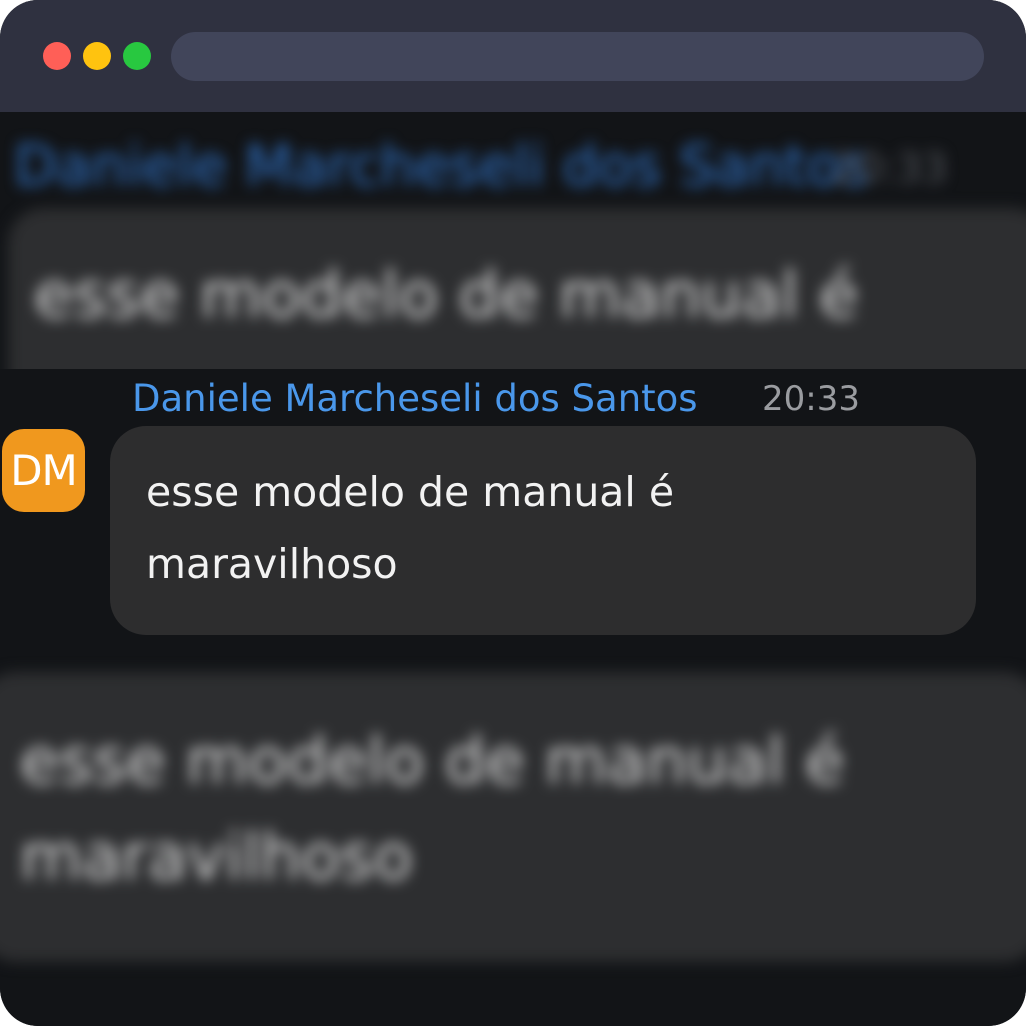 Image resolution: width=1026 pixels, height=1026 pixels. Describe the element at coordinates (216, 858) in the screenshot. I see `blurred-message-text-line2: maravilhoso` at that location.